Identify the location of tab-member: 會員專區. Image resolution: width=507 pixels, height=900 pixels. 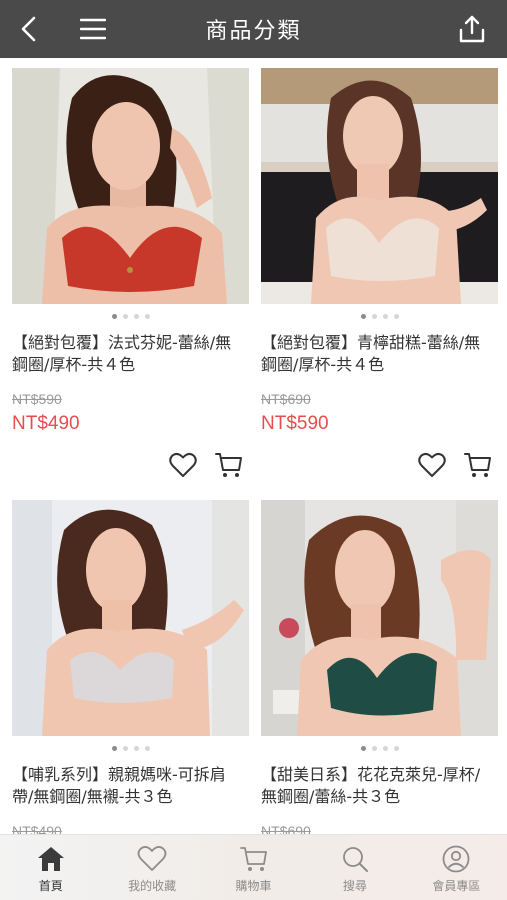
(456, 867).